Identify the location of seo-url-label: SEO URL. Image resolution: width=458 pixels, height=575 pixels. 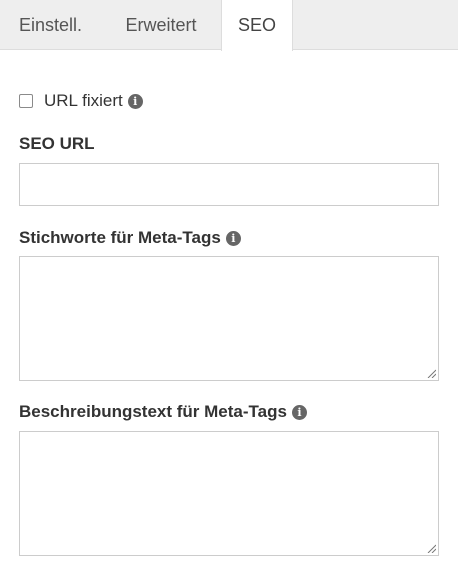
(57, 144).